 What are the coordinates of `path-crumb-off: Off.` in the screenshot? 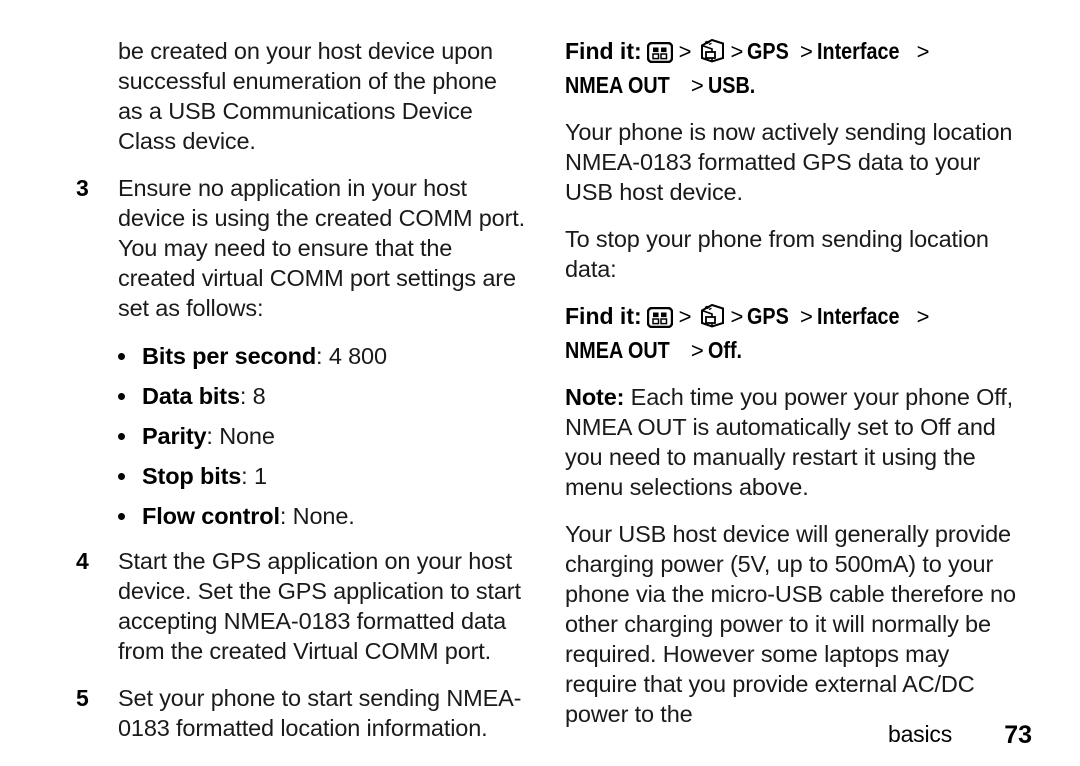 It's located at (724, 350).